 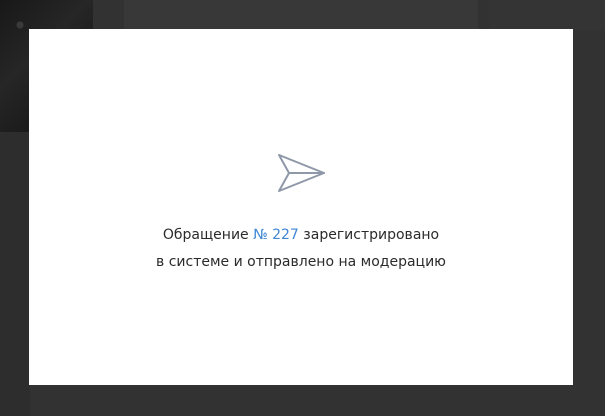 I want to click on ticket-number: № 227, so click(x=276, y=235).